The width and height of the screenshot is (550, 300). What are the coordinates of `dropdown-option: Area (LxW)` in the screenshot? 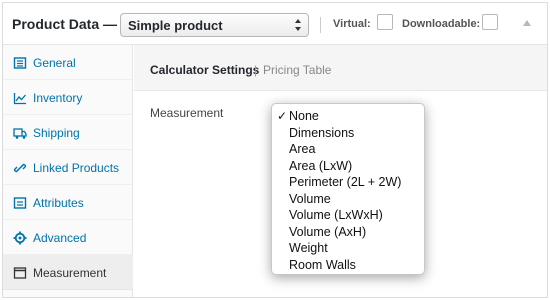 It's located at (348, 166).